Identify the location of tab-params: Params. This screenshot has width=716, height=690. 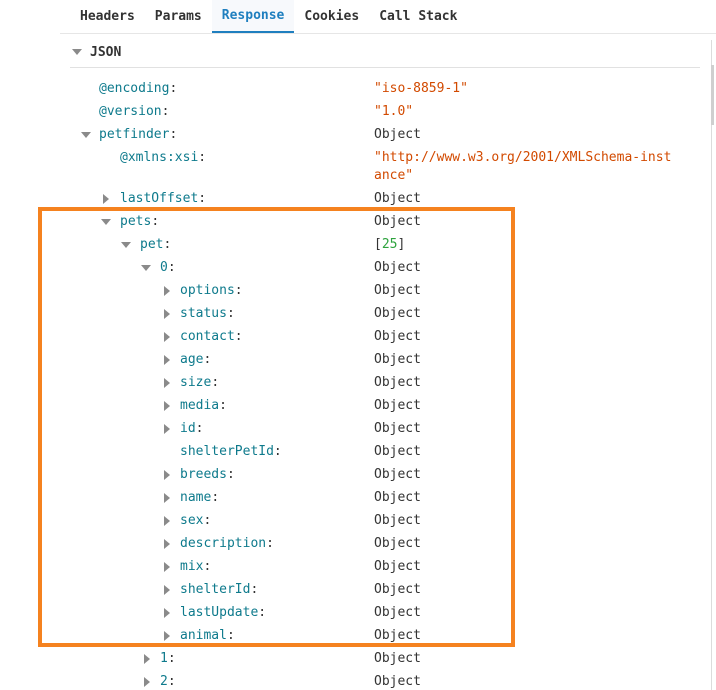
(178, 16).